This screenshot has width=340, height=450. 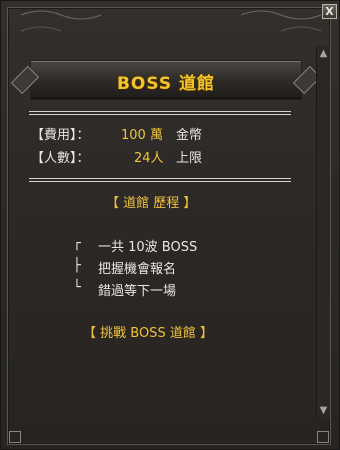 I want to click on history-title: 【 道館 歷程 】, so click(x=151, y=203).